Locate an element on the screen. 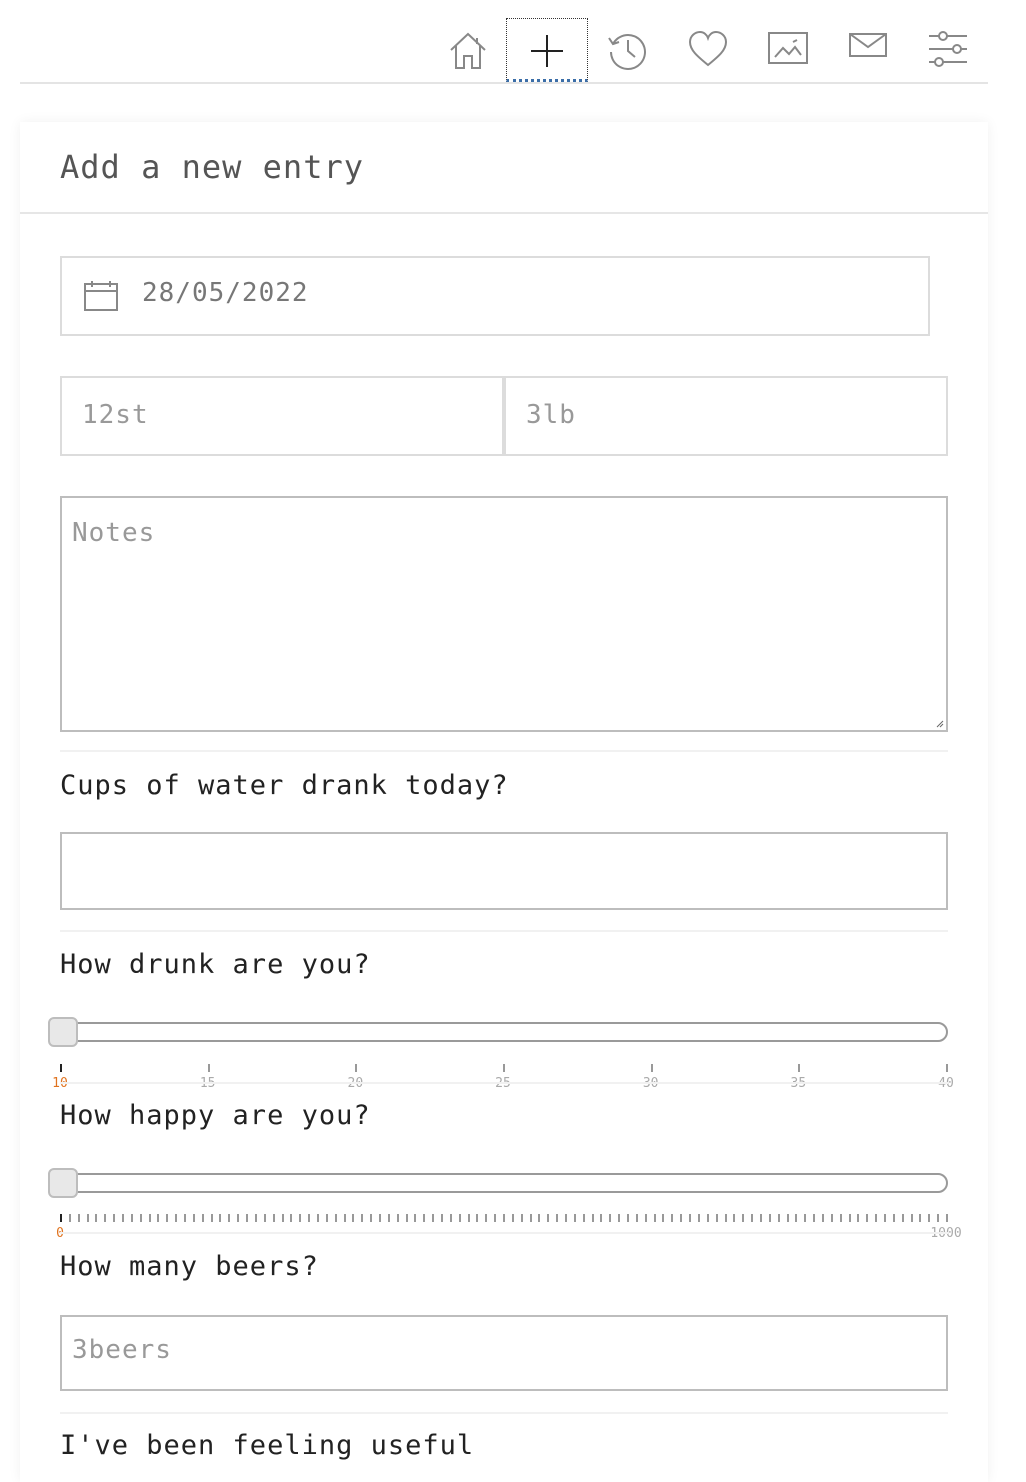  history-icon is located at coordinates (627, 52).